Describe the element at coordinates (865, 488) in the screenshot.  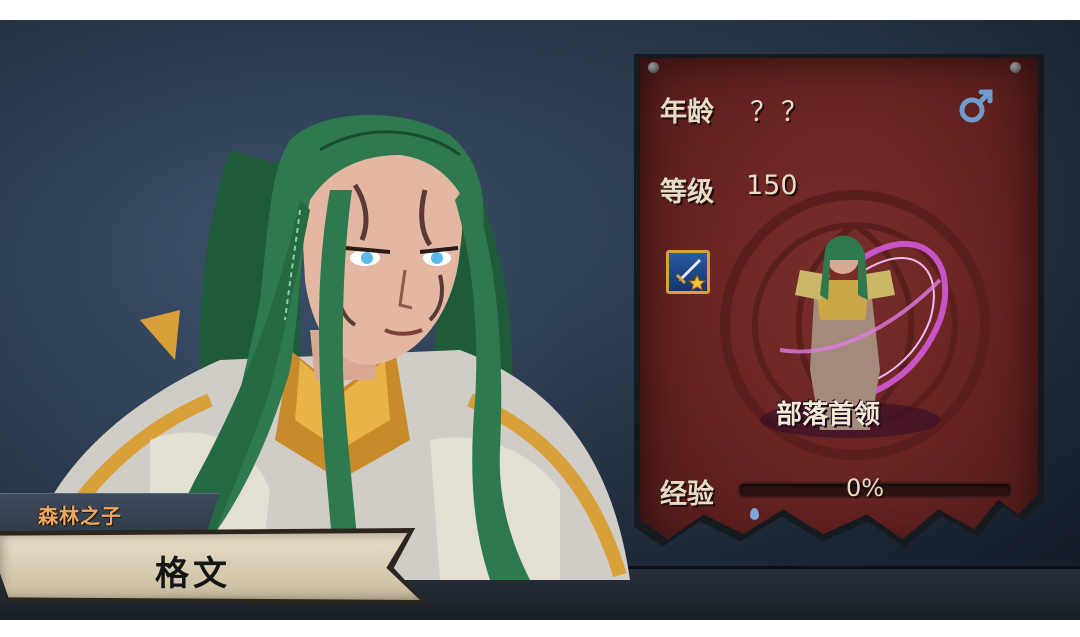
I see `exp-value: 0%` at that location.